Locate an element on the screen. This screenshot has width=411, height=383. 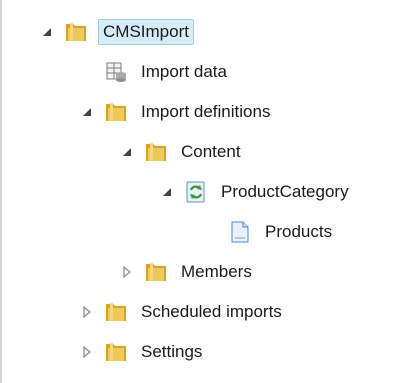
tree-node-import-definitions: Import definitions is located at coordinates (176, 112).